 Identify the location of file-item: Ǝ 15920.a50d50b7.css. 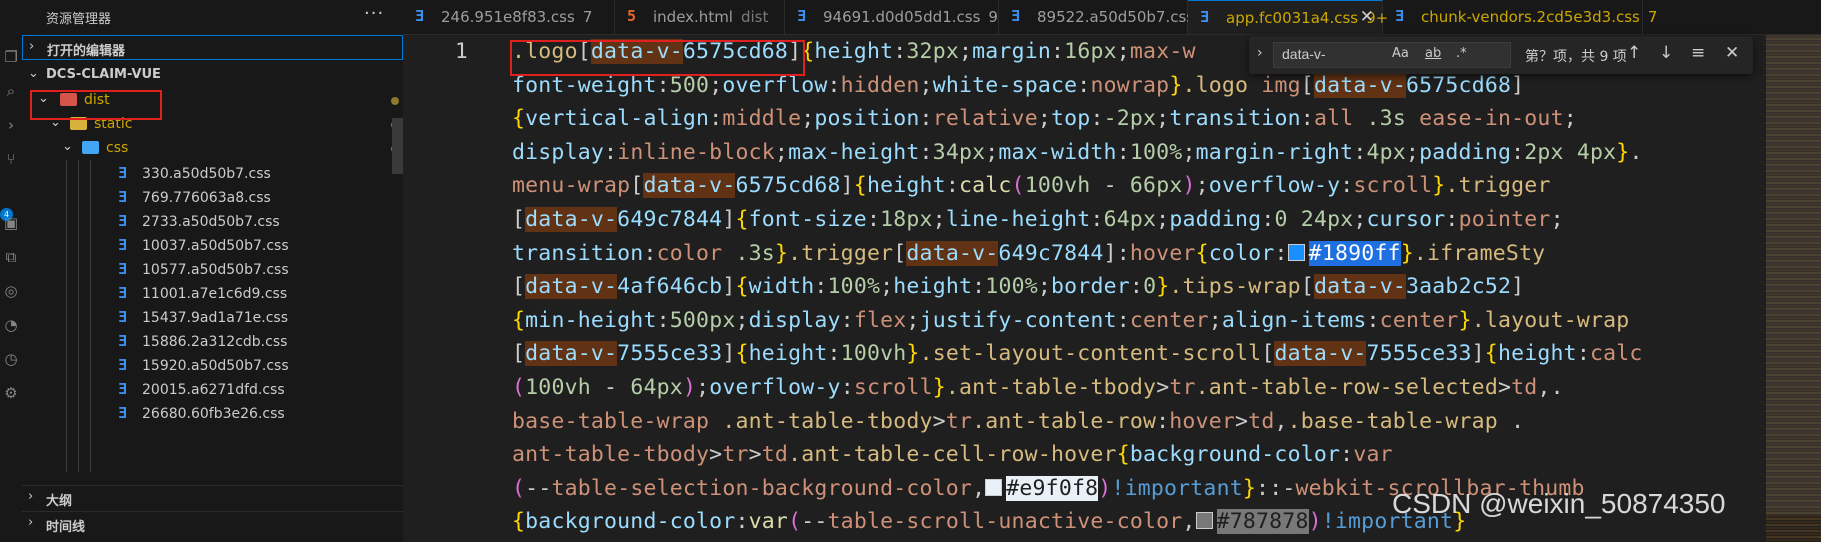
(212, 365).